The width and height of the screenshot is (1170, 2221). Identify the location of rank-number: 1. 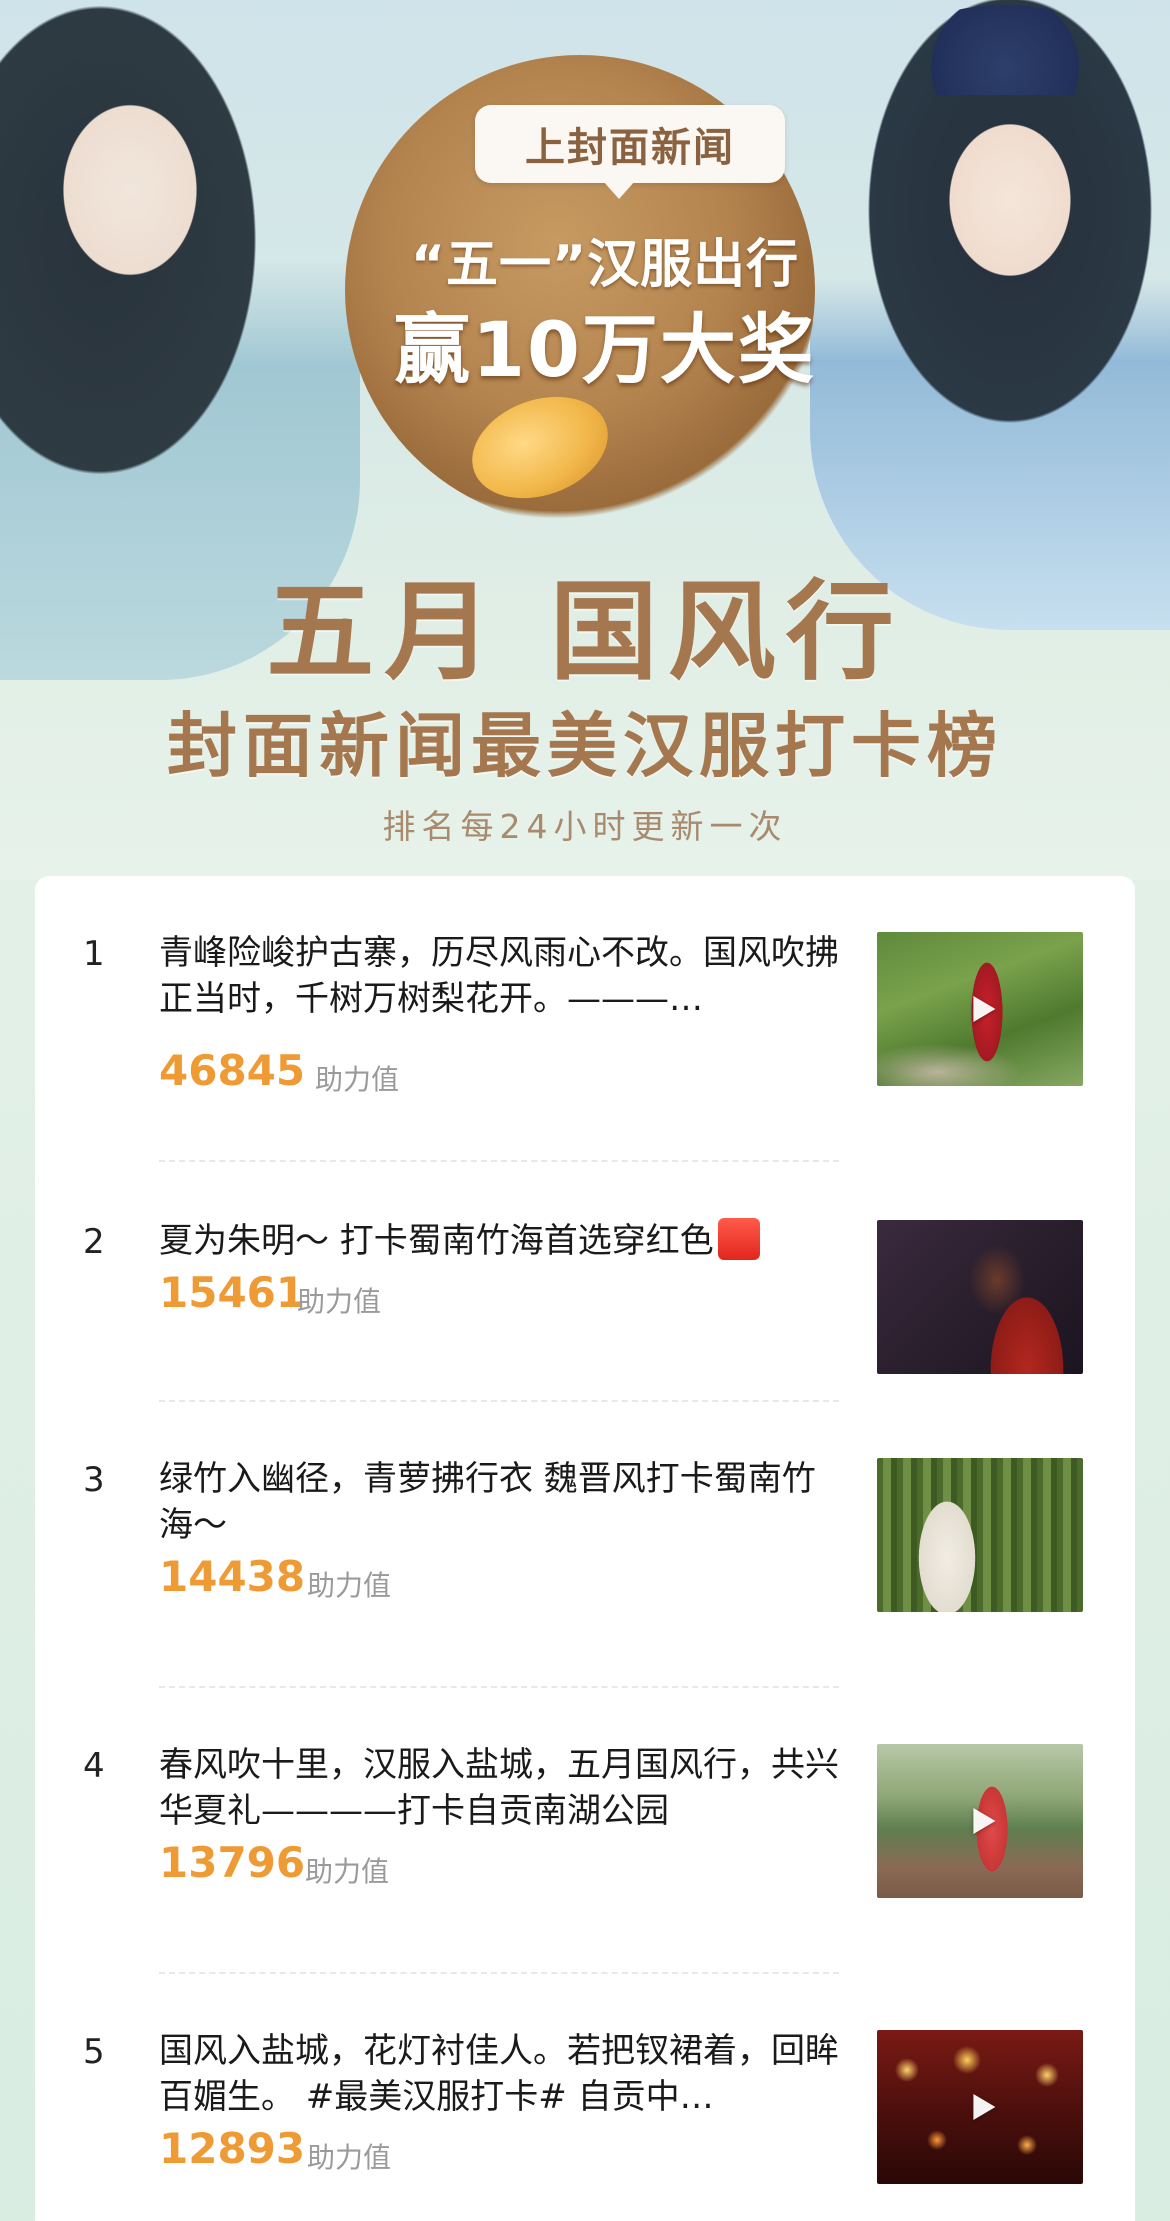
(94, 954).